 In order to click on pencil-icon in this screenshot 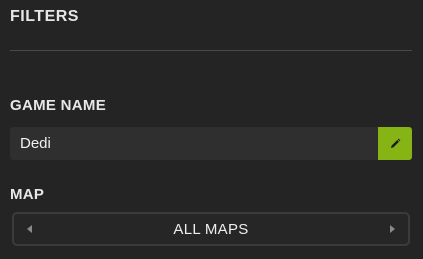, I will do `click(395, 144)`.